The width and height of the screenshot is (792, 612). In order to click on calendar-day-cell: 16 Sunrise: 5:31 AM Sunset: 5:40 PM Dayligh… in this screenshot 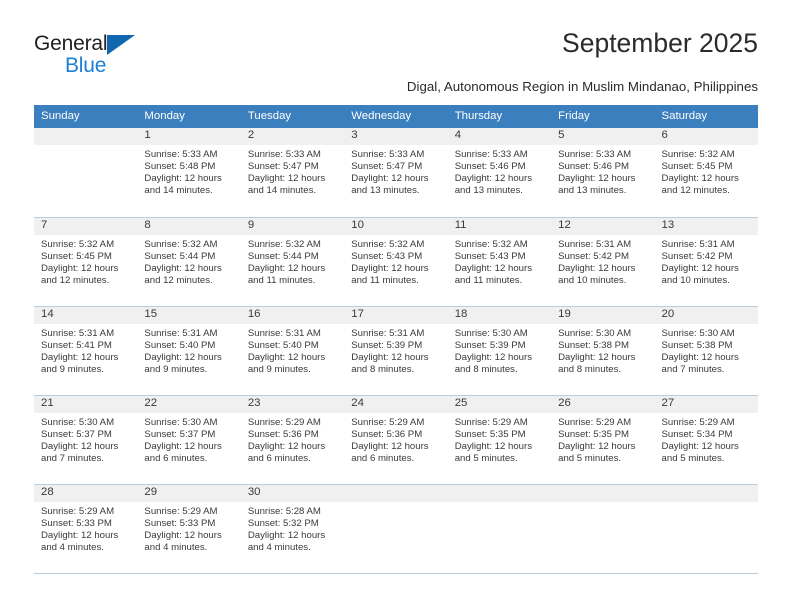, I will do `click(292, 351)`.